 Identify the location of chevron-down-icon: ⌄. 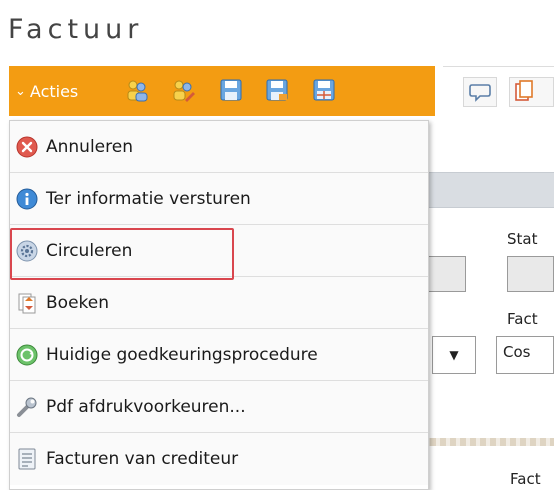
(20, 91).